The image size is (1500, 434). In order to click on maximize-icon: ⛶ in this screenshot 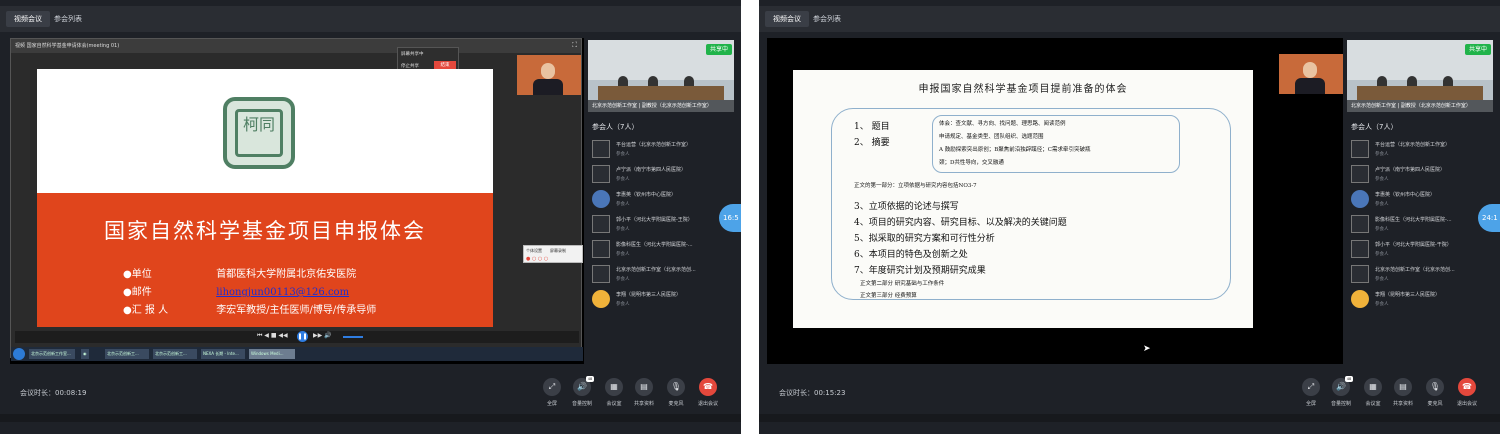, I will do `click(574, 45)`.